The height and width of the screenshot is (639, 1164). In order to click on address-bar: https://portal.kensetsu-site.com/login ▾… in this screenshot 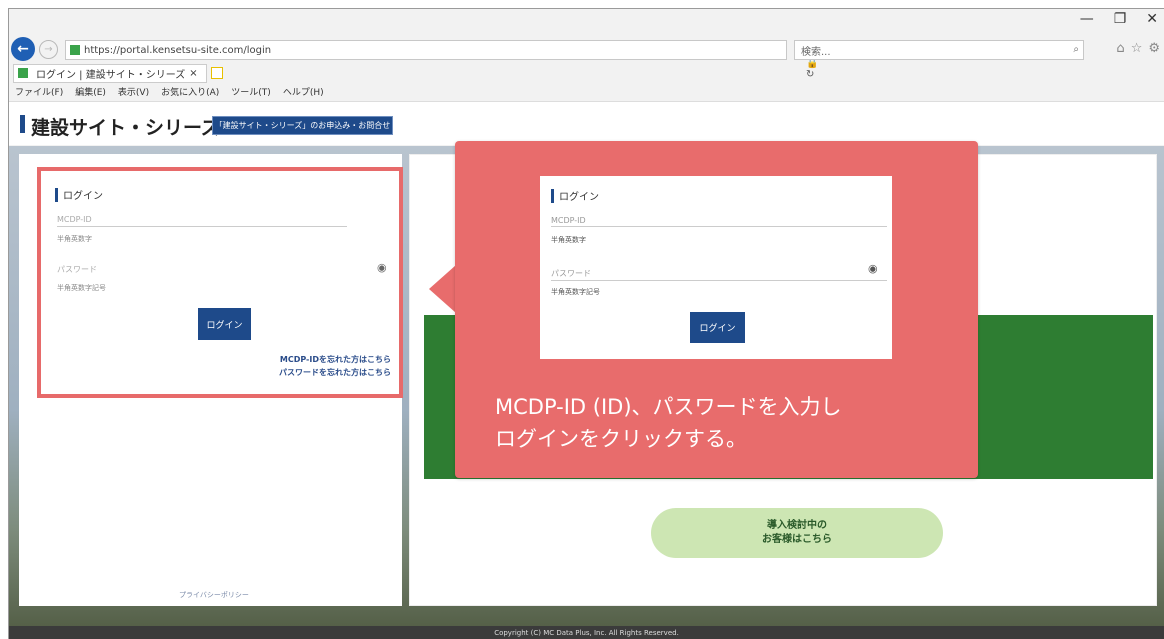, I will do `click(441, 60)`.